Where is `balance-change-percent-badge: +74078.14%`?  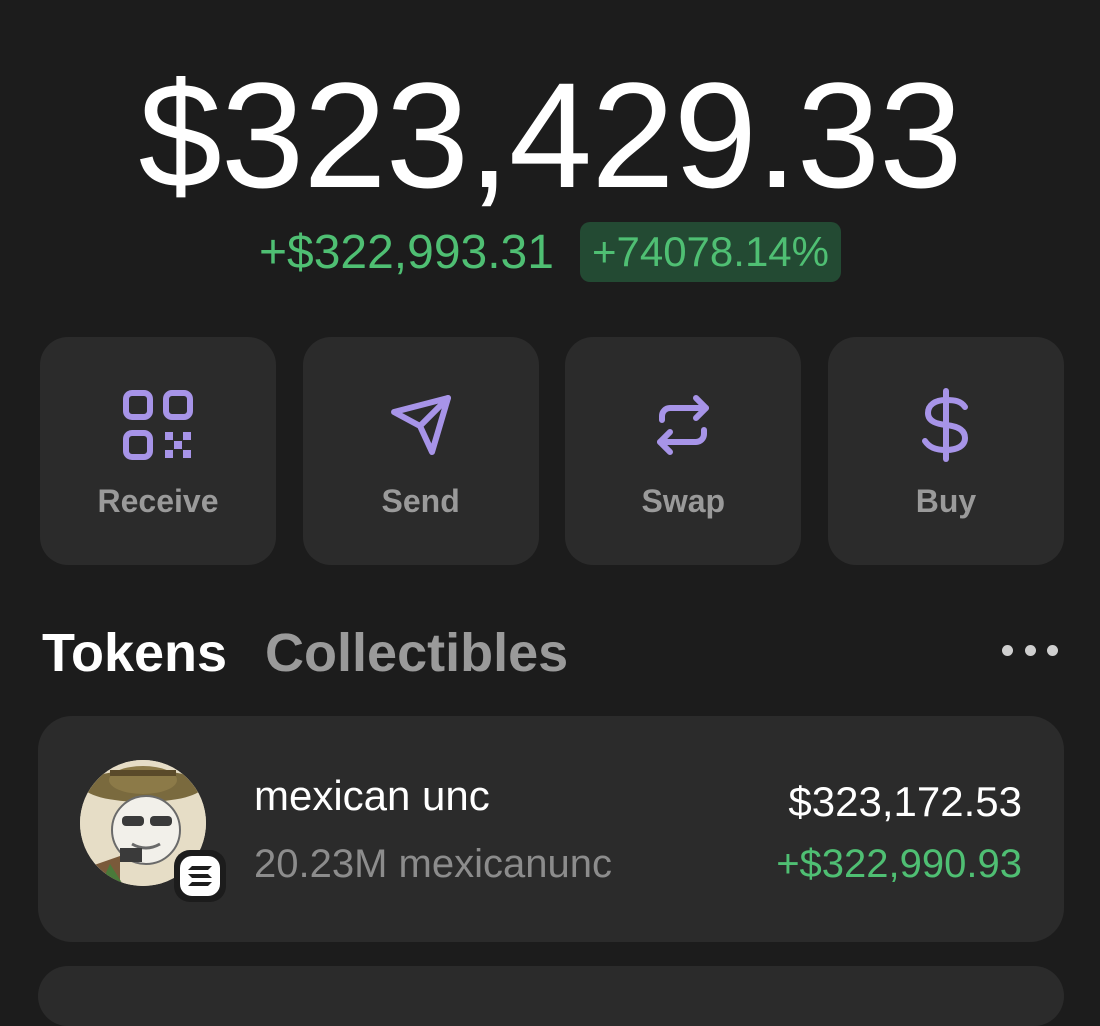
balance-change-percent-badge: +74078.14% is located at coordinates (710, 252).